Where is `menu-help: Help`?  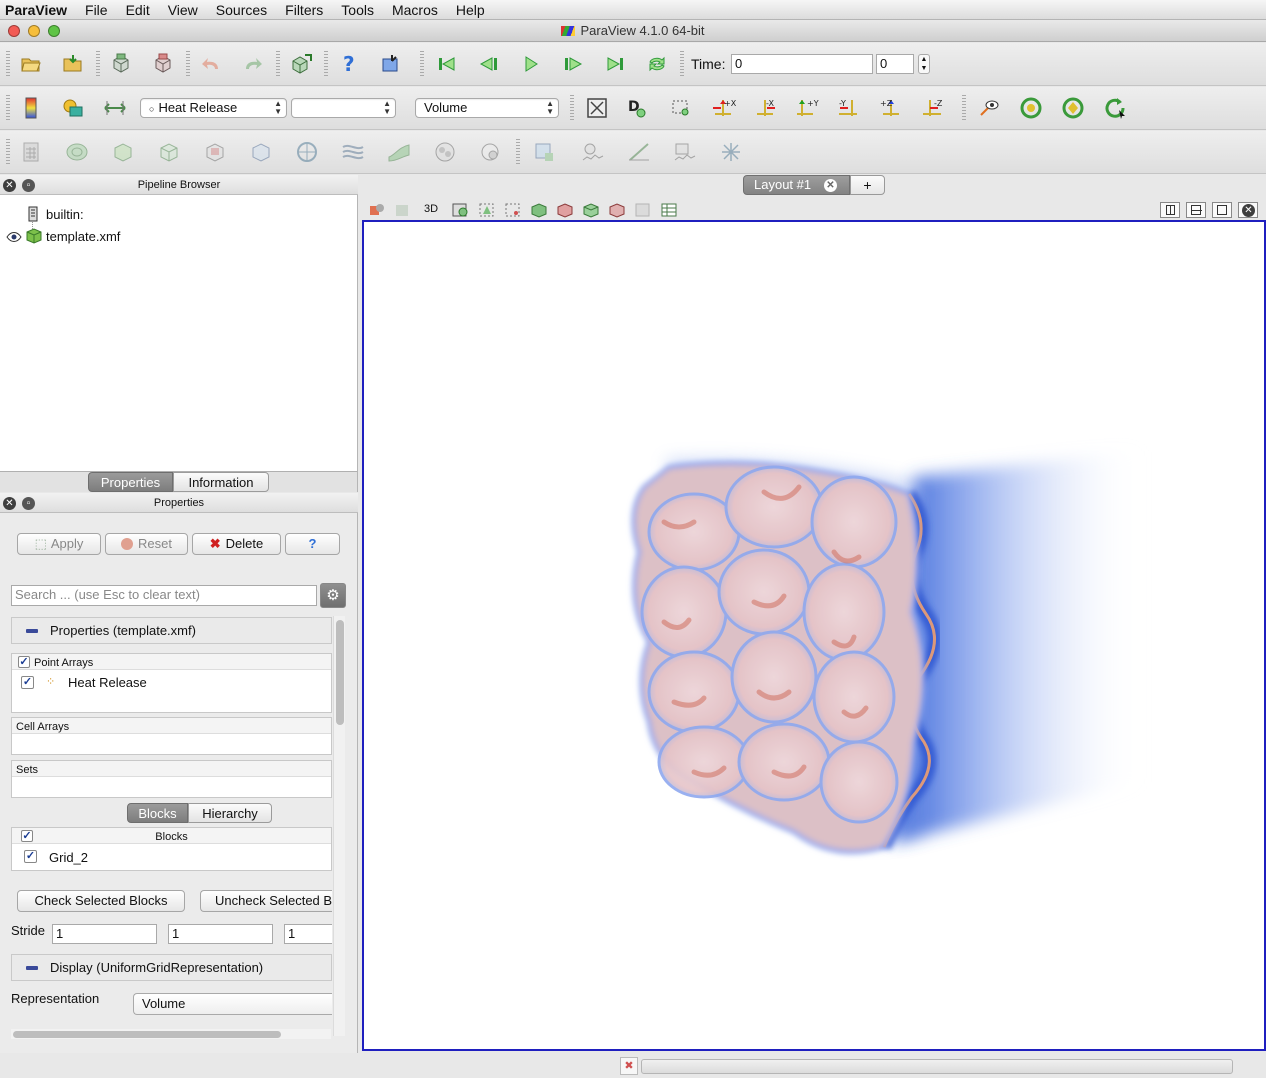 menu-help: Help is located at coordinates (470, 10).